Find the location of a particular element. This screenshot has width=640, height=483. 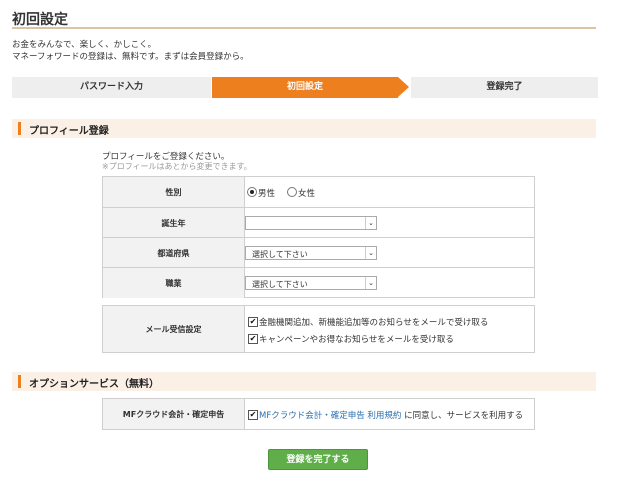

gender-female-radio is located at coordinates (292, 192).